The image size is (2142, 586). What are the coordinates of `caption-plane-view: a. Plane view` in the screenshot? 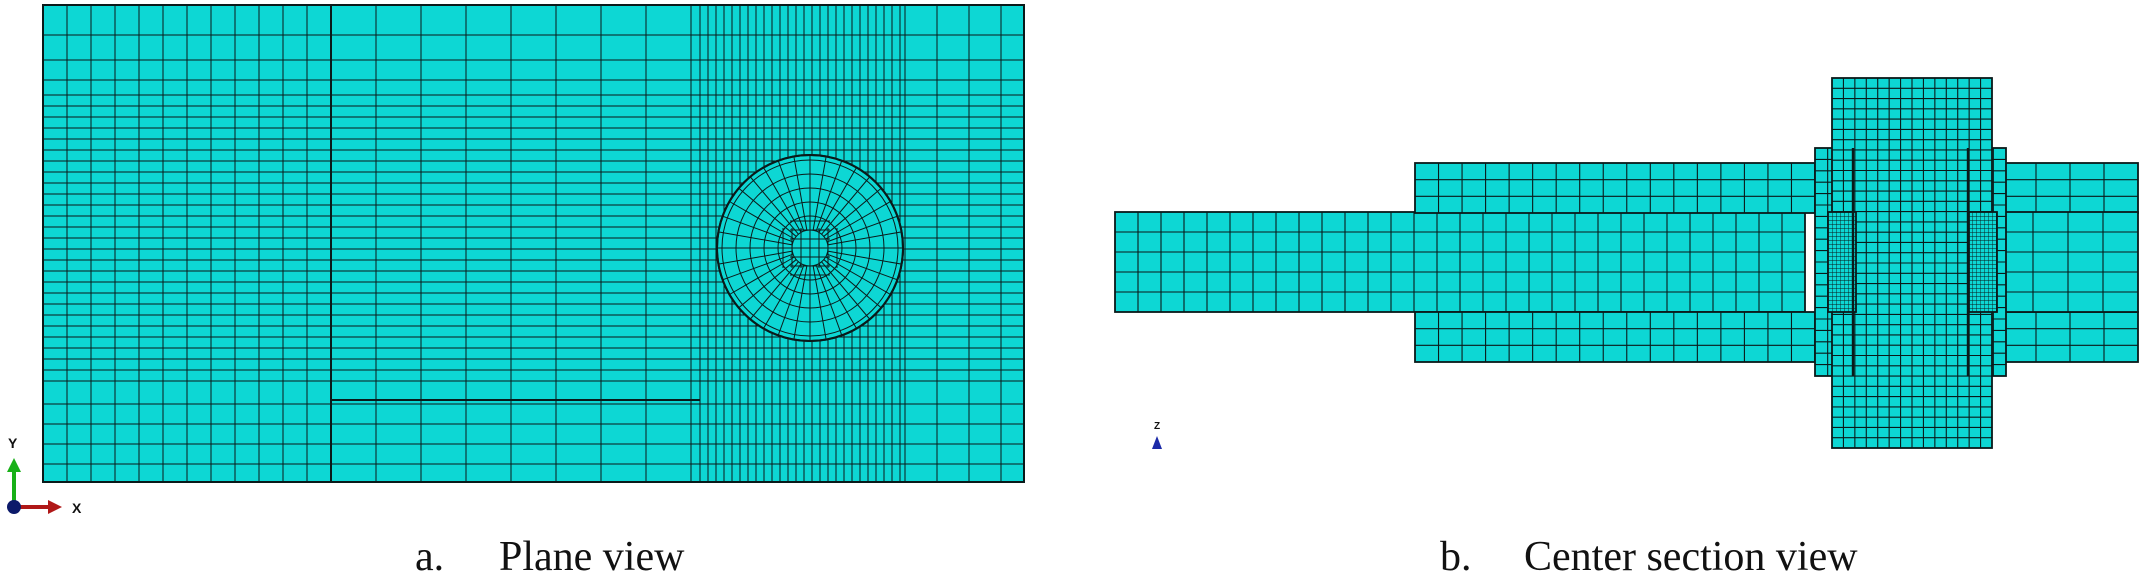 It's located at (549, 557).